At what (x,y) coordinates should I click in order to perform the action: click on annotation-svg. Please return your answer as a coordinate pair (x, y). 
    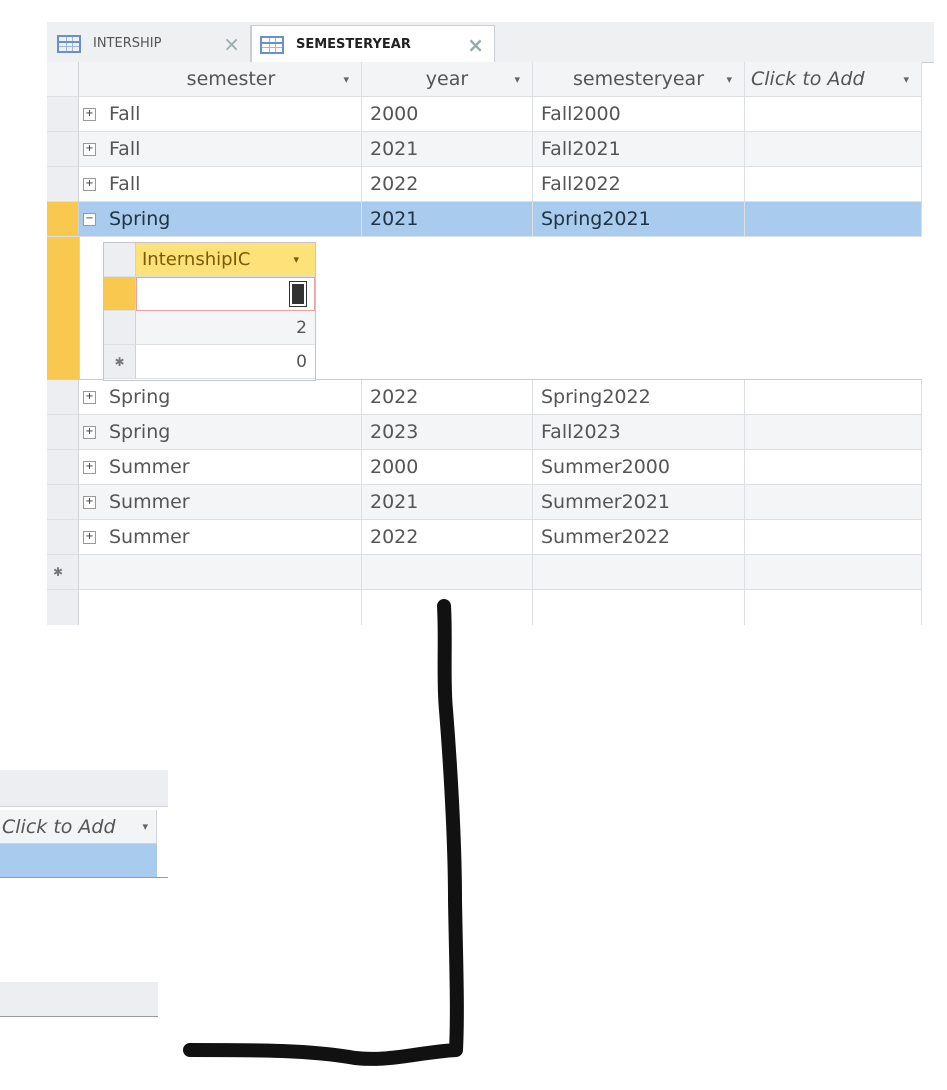
    Looking at the image, I should click on (323, 832).